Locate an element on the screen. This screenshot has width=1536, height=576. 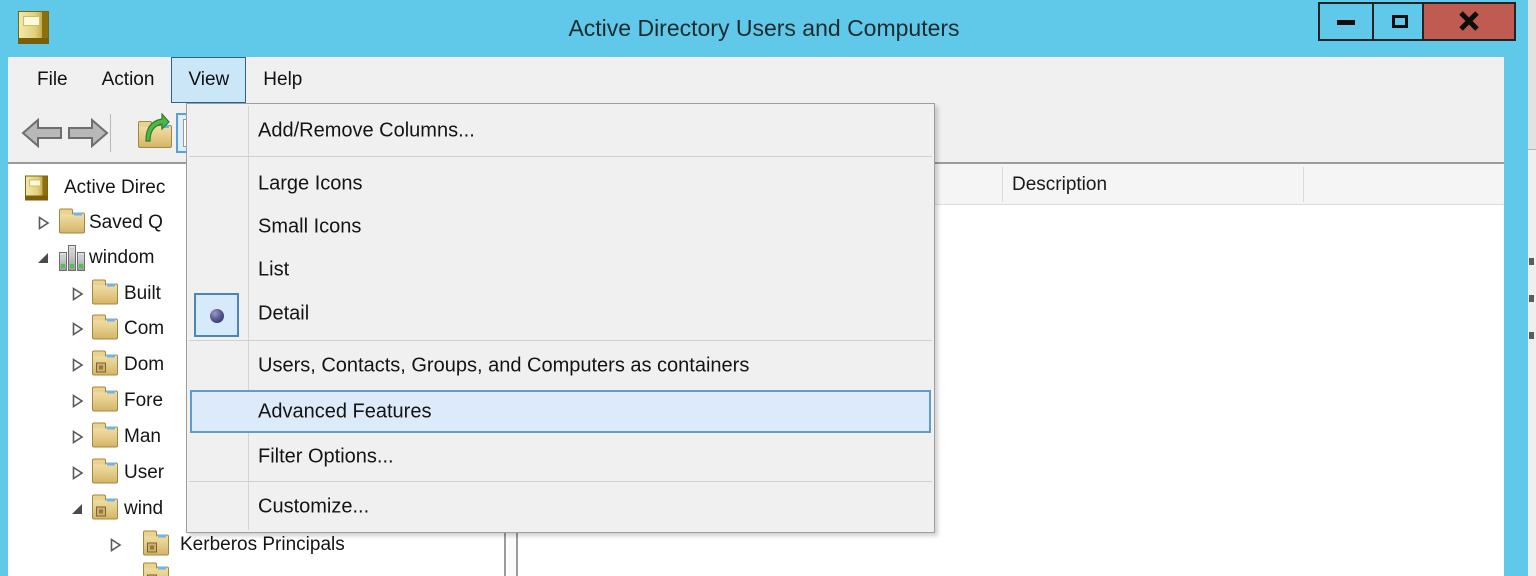
tree-item-kerberos-principals: Kerberos Principals is located at coordinates (257, 545).